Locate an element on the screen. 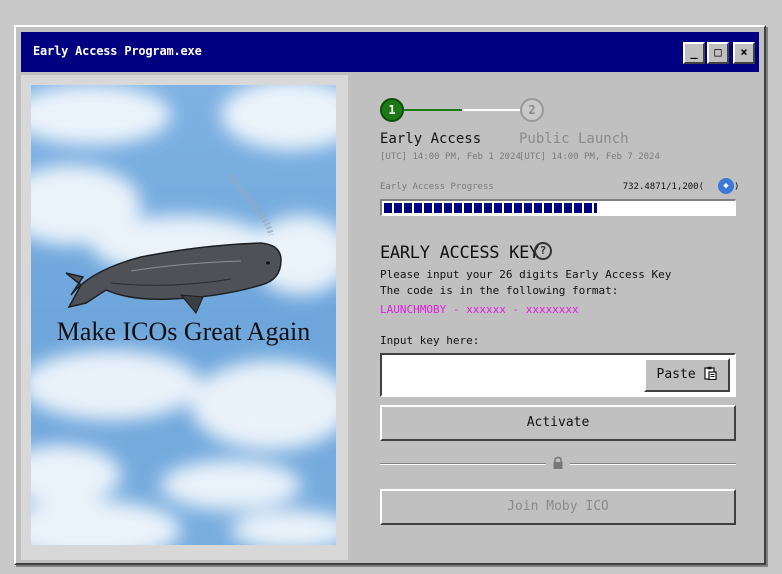 Image resolution: width=782 pixels, height=574 pixels. key-instructions-2: The code is in the following format: is located at coordinates (499, 290).